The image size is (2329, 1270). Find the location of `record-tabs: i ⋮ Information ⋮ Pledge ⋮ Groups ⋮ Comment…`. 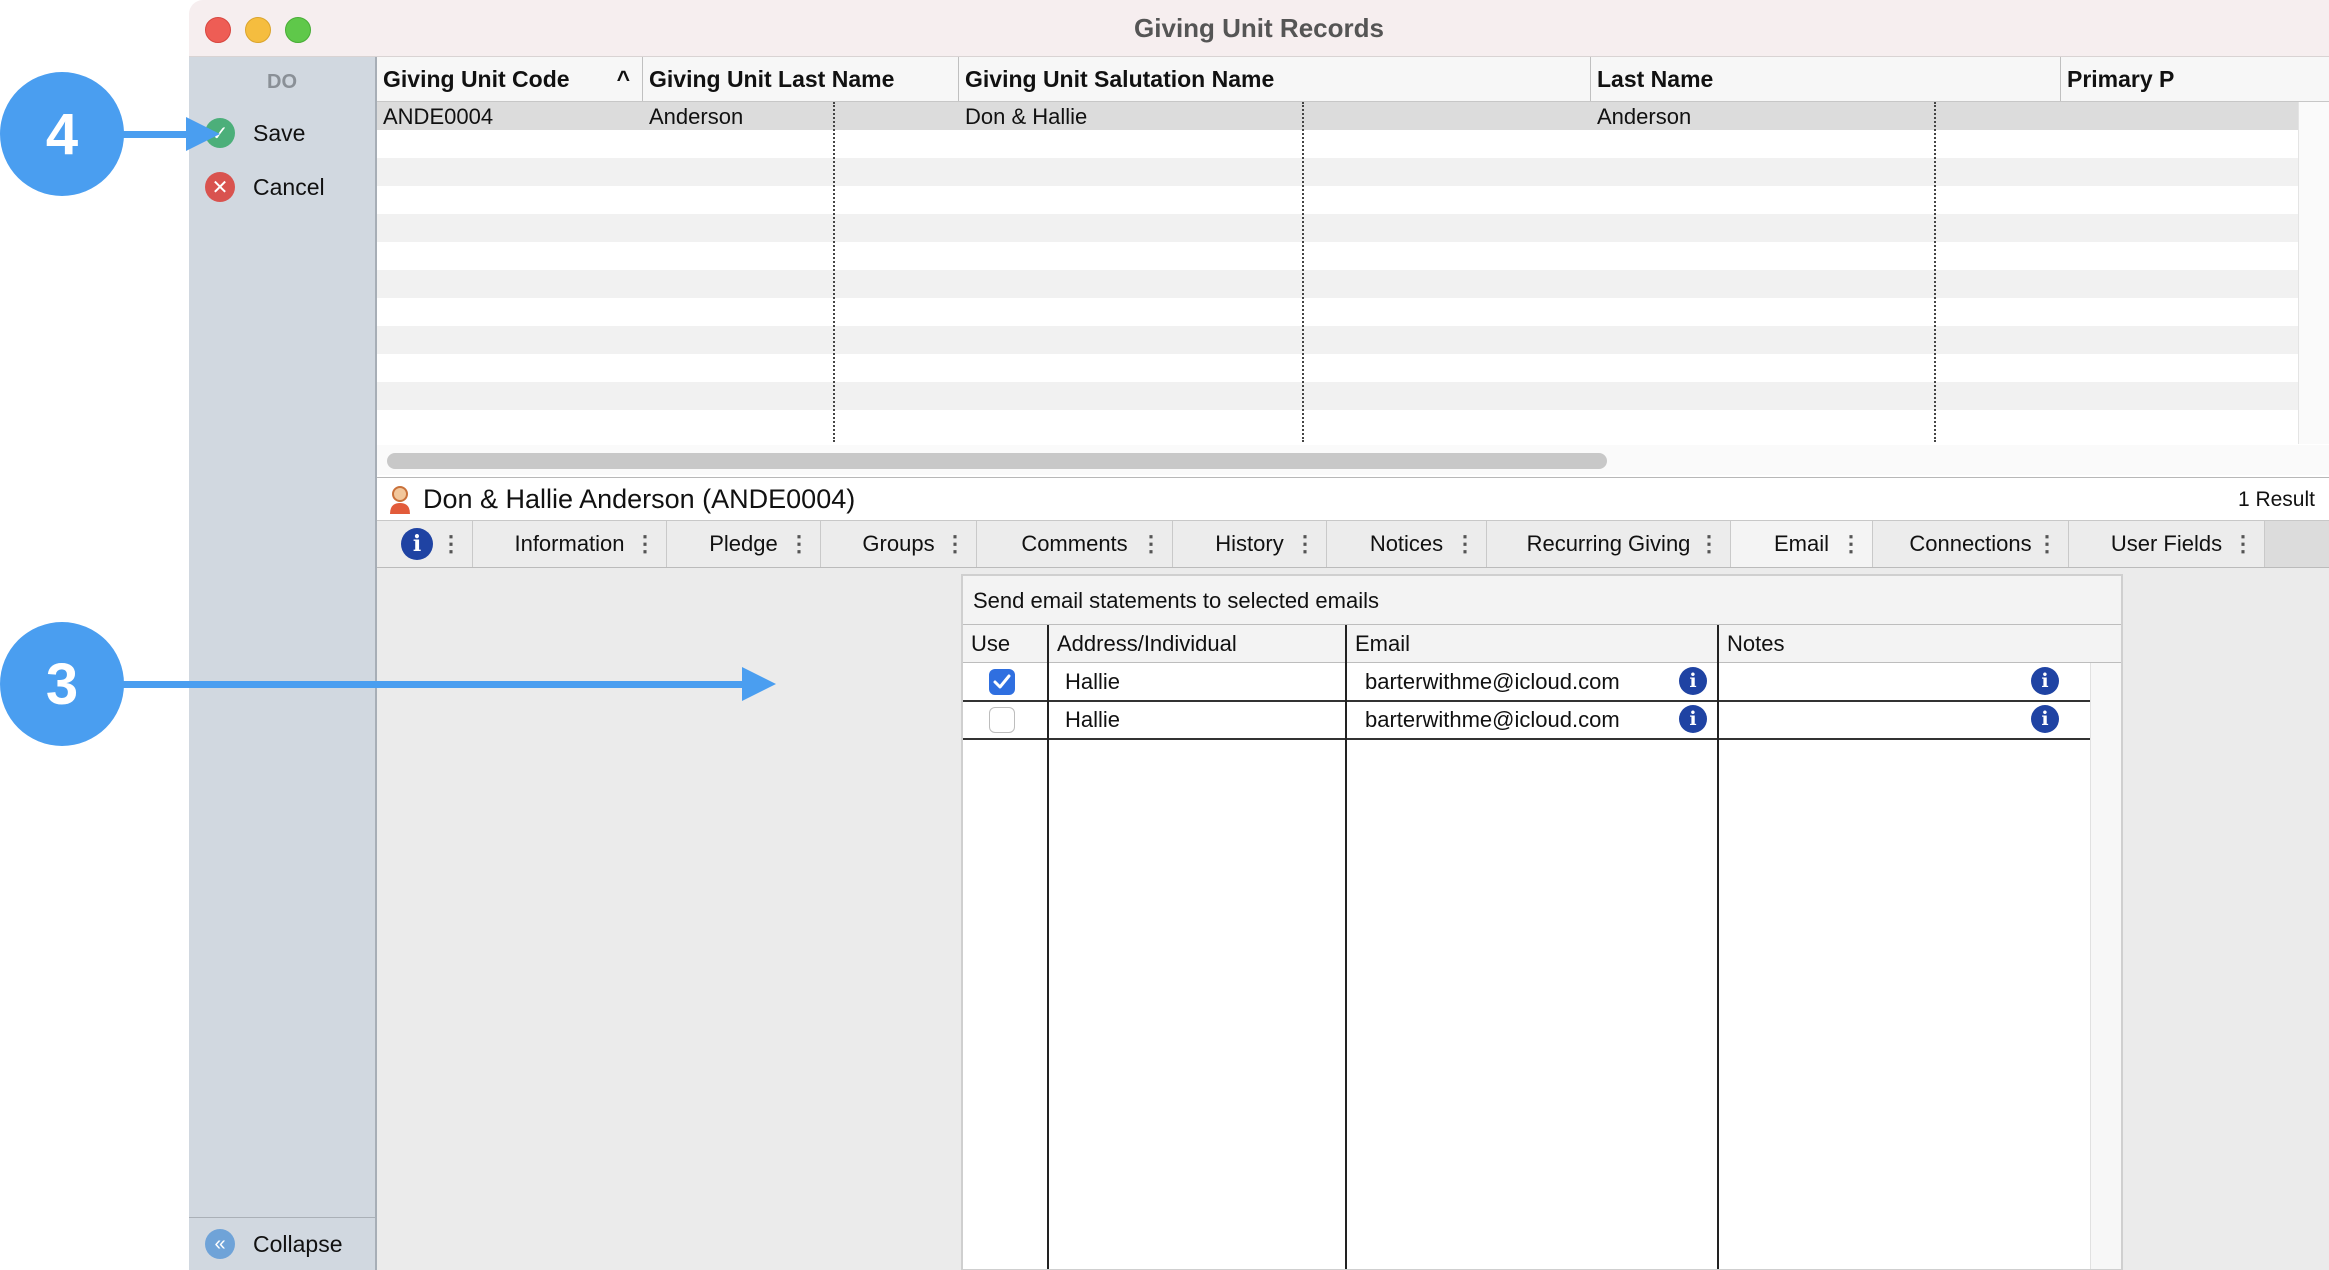

record-tabs: i ⋮ Information ⋮ Pledge ⋮ Groups ⋮ Comment… is located at coordinates (1353, 544).